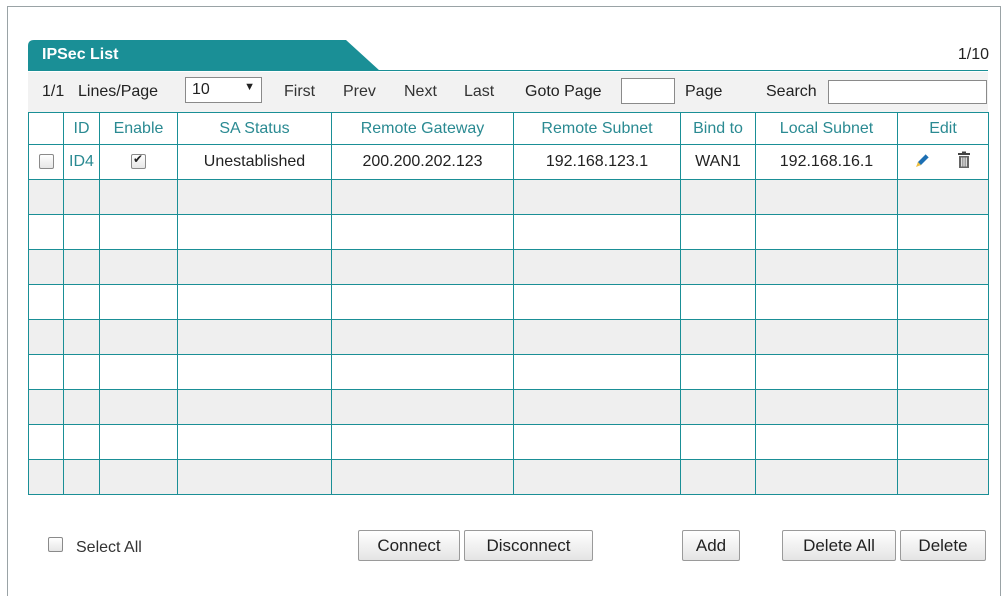 Image resolution: width=1008 pixels, height=596 pixels. Describe the element at coordinates (964, 162) in the screenshot. I see `trash-icon` at that location.